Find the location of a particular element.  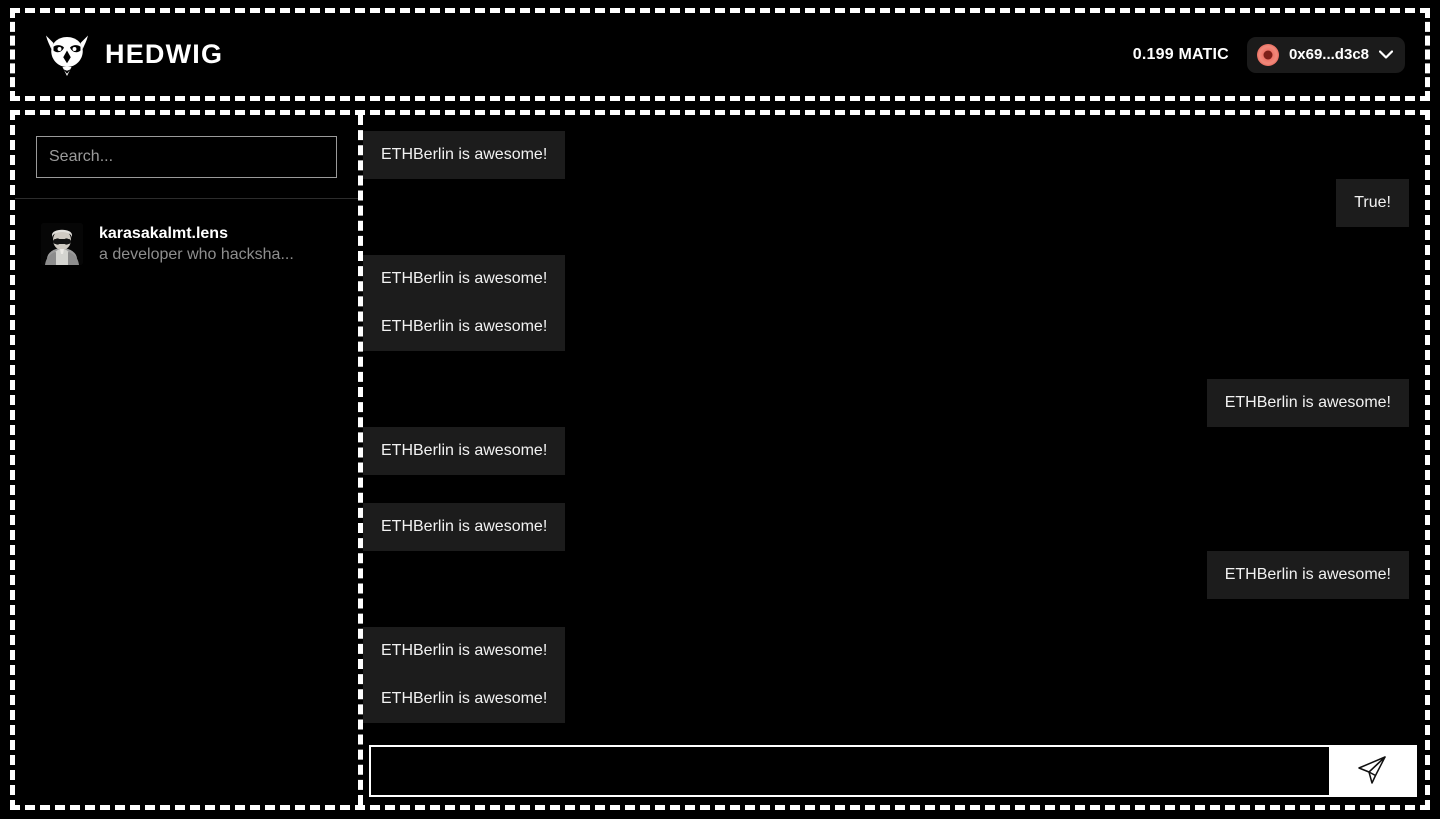

contact-photo is located at coordinates (62, 244).